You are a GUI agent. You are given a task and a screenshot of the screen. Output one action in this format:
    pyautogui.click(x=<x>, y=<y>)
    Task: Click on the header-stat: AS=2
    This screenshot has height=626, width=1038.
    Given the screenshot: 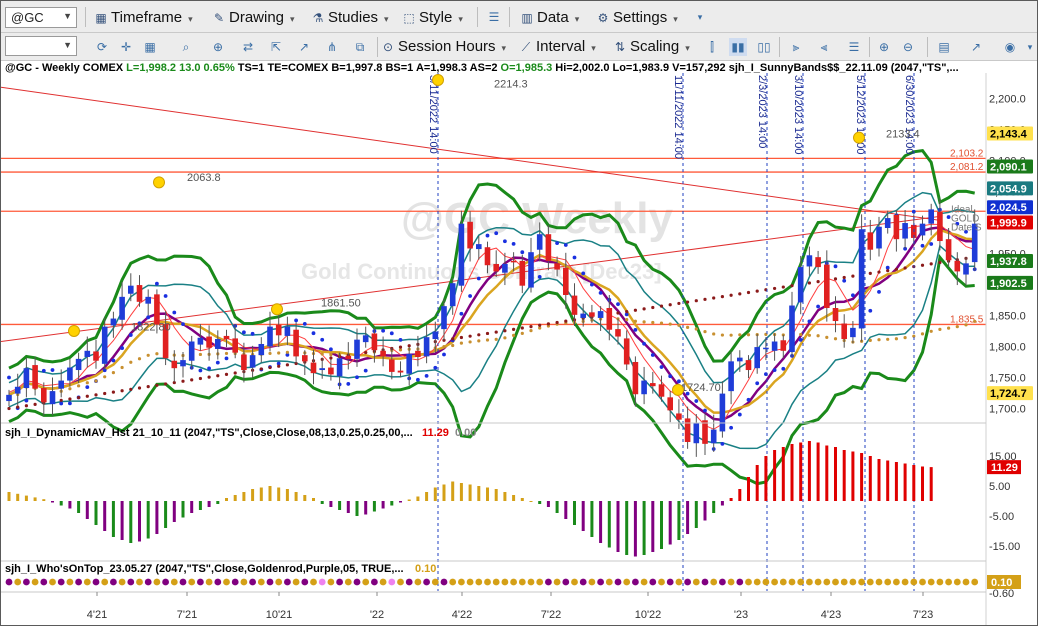 What is the action you would take?
    pyautogui.click(x=482, y=68)
    